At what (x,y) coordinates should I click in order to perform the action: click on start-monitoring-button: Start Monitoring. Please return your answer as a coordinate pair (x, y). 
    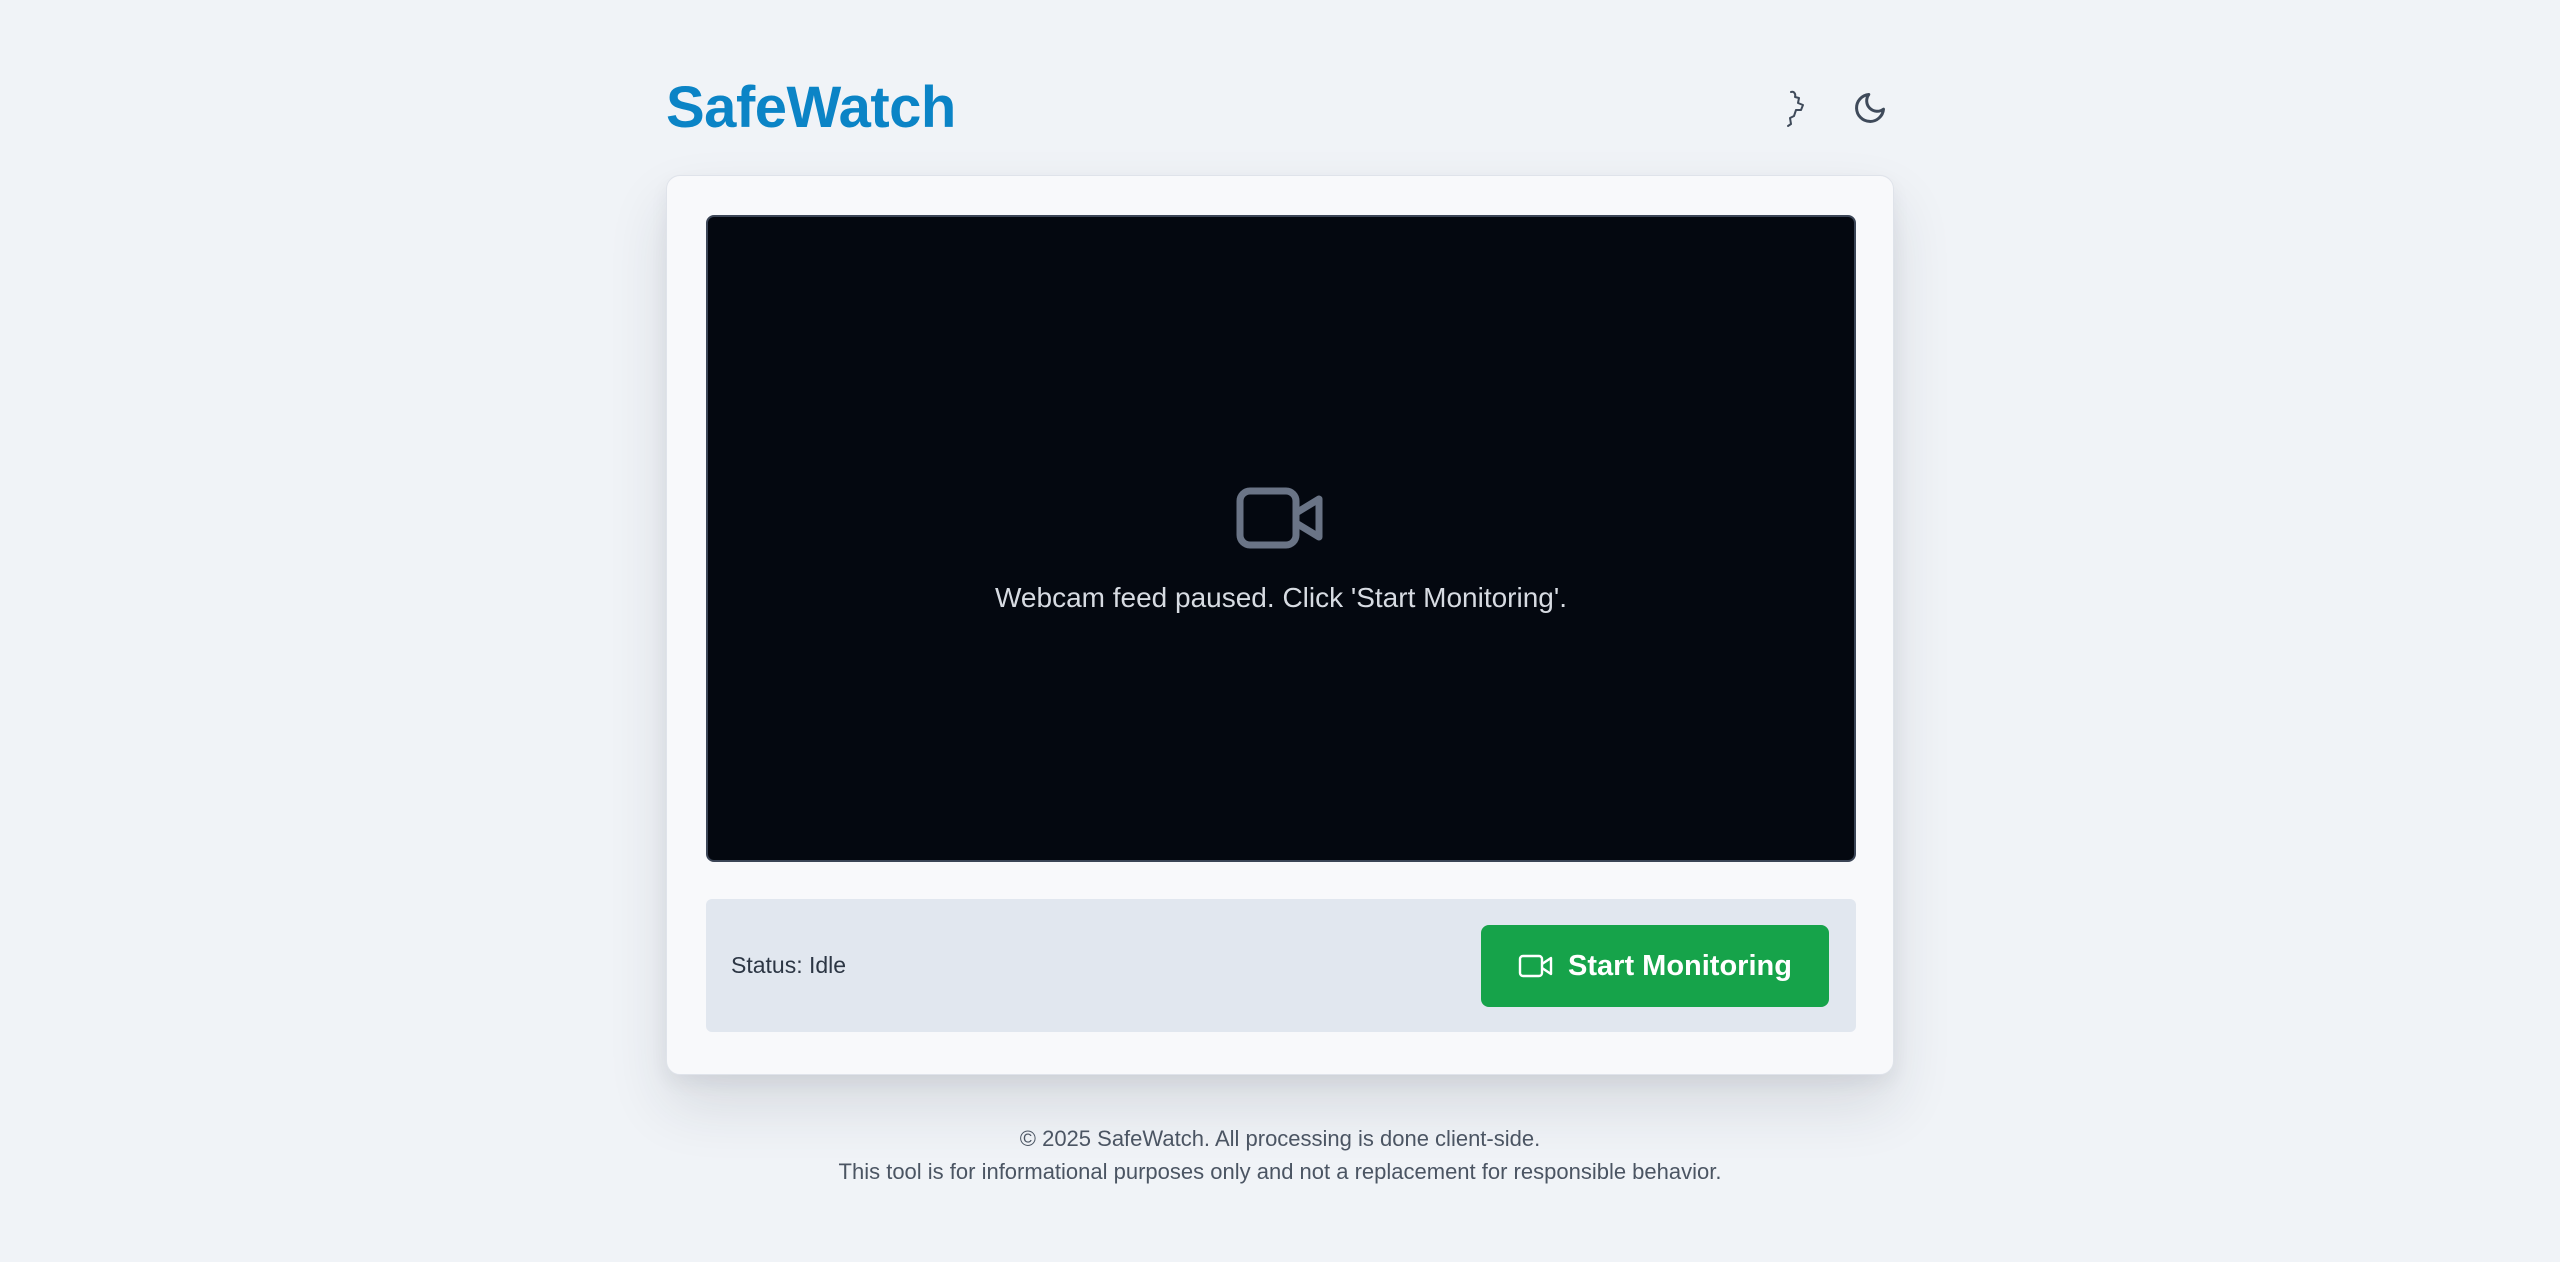
    Looking at the image, I should click on (1655, 966).